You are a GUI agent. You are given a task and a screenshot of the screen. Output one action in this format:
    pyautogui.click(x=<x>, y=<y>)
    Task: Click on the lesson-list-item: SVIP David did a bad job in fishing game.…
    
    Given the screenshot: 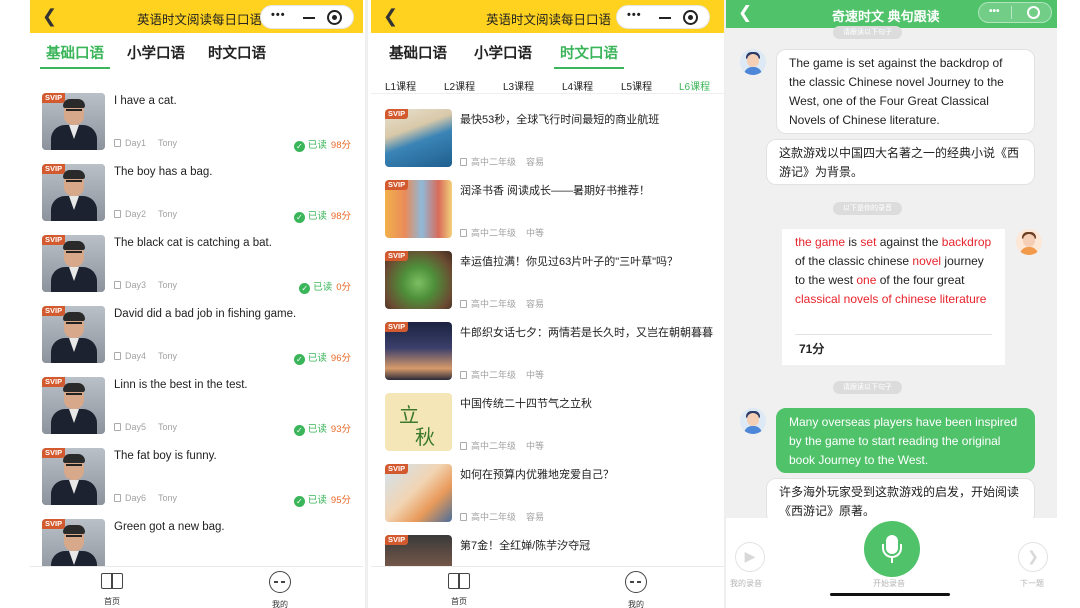 What is the action you would take?
    pyautogui.click(x=196, y=341)
    